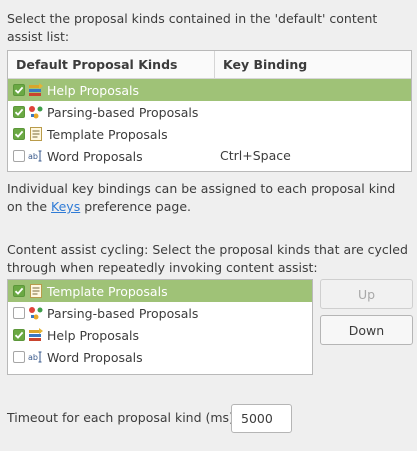  Describe the element at coordinates (313, 64) in the screenshot. I see `column-header-key-binding: Key Binding` at that location.